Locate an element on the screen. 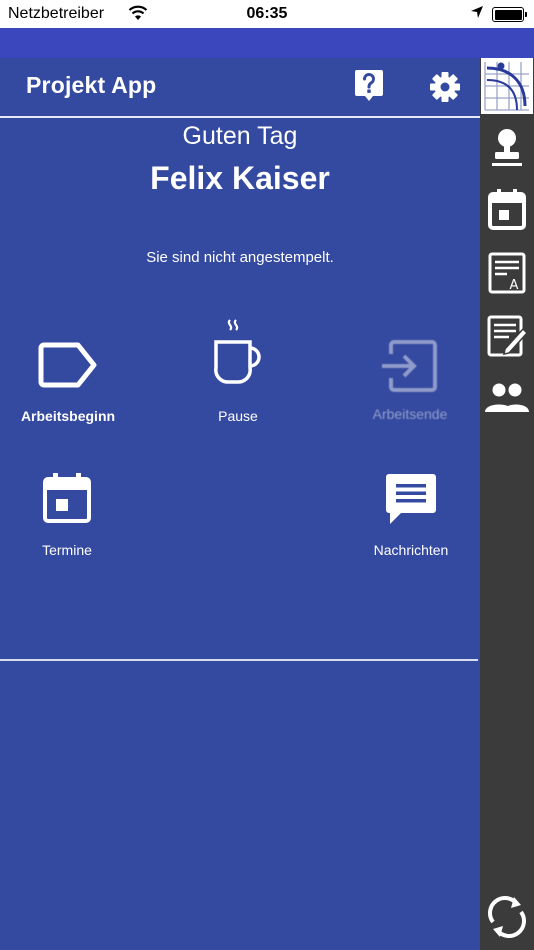  document-a-icon: A is located at coordinates (507, 273).